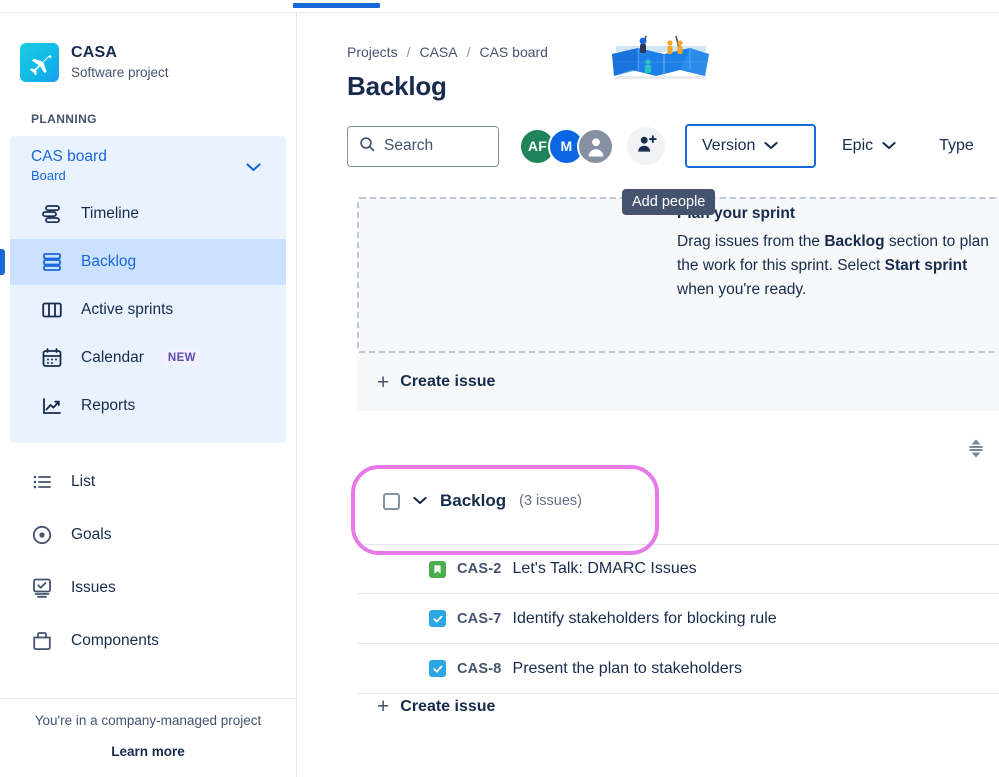  What do you see at coordinates (148, 720) in the screenshot?
I see `company-managed-note: You're in a company-managed project` at bounding box center [148, 720].